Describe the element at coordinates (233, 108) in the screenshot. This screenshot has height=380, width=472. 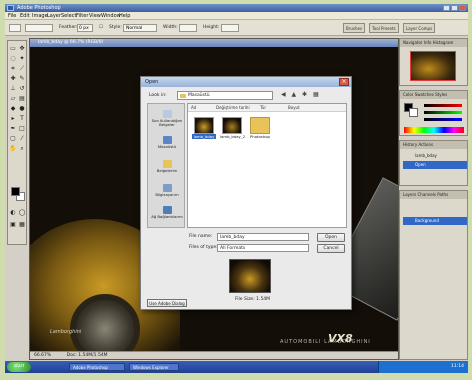
I see `column-date: Değiştirme tarihi` at that location.